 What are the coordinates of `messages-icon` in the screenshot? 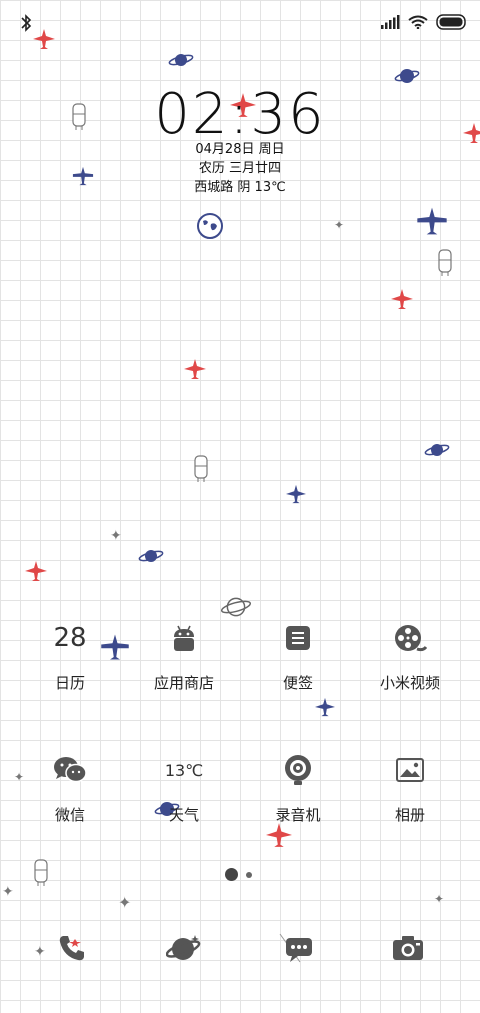 It's located at (295, 948).